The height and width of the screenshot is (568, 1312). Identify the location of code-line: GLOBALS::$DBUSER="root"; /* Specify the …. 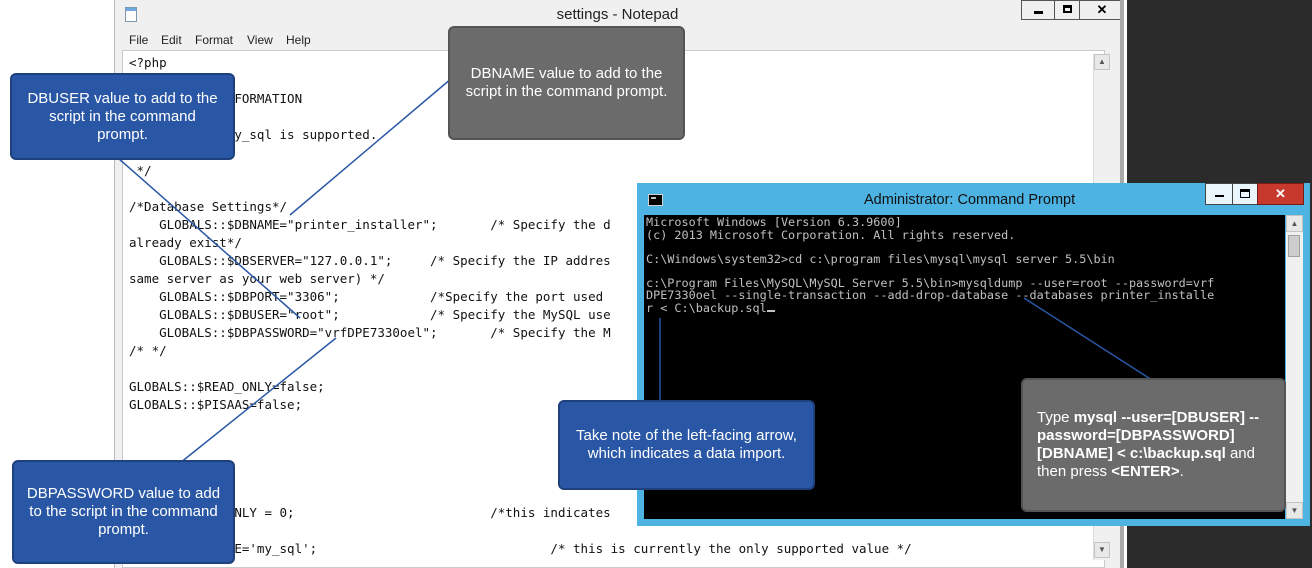
(370, 314).